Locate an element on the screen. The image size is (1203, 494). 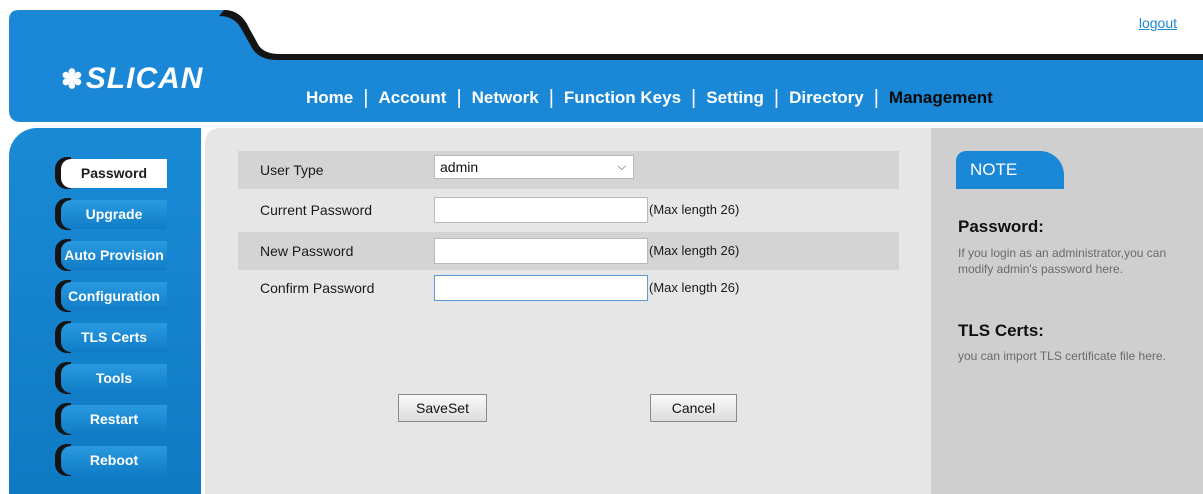
slican-logo: ✽SLICAN is located at coordinates (132, 79).